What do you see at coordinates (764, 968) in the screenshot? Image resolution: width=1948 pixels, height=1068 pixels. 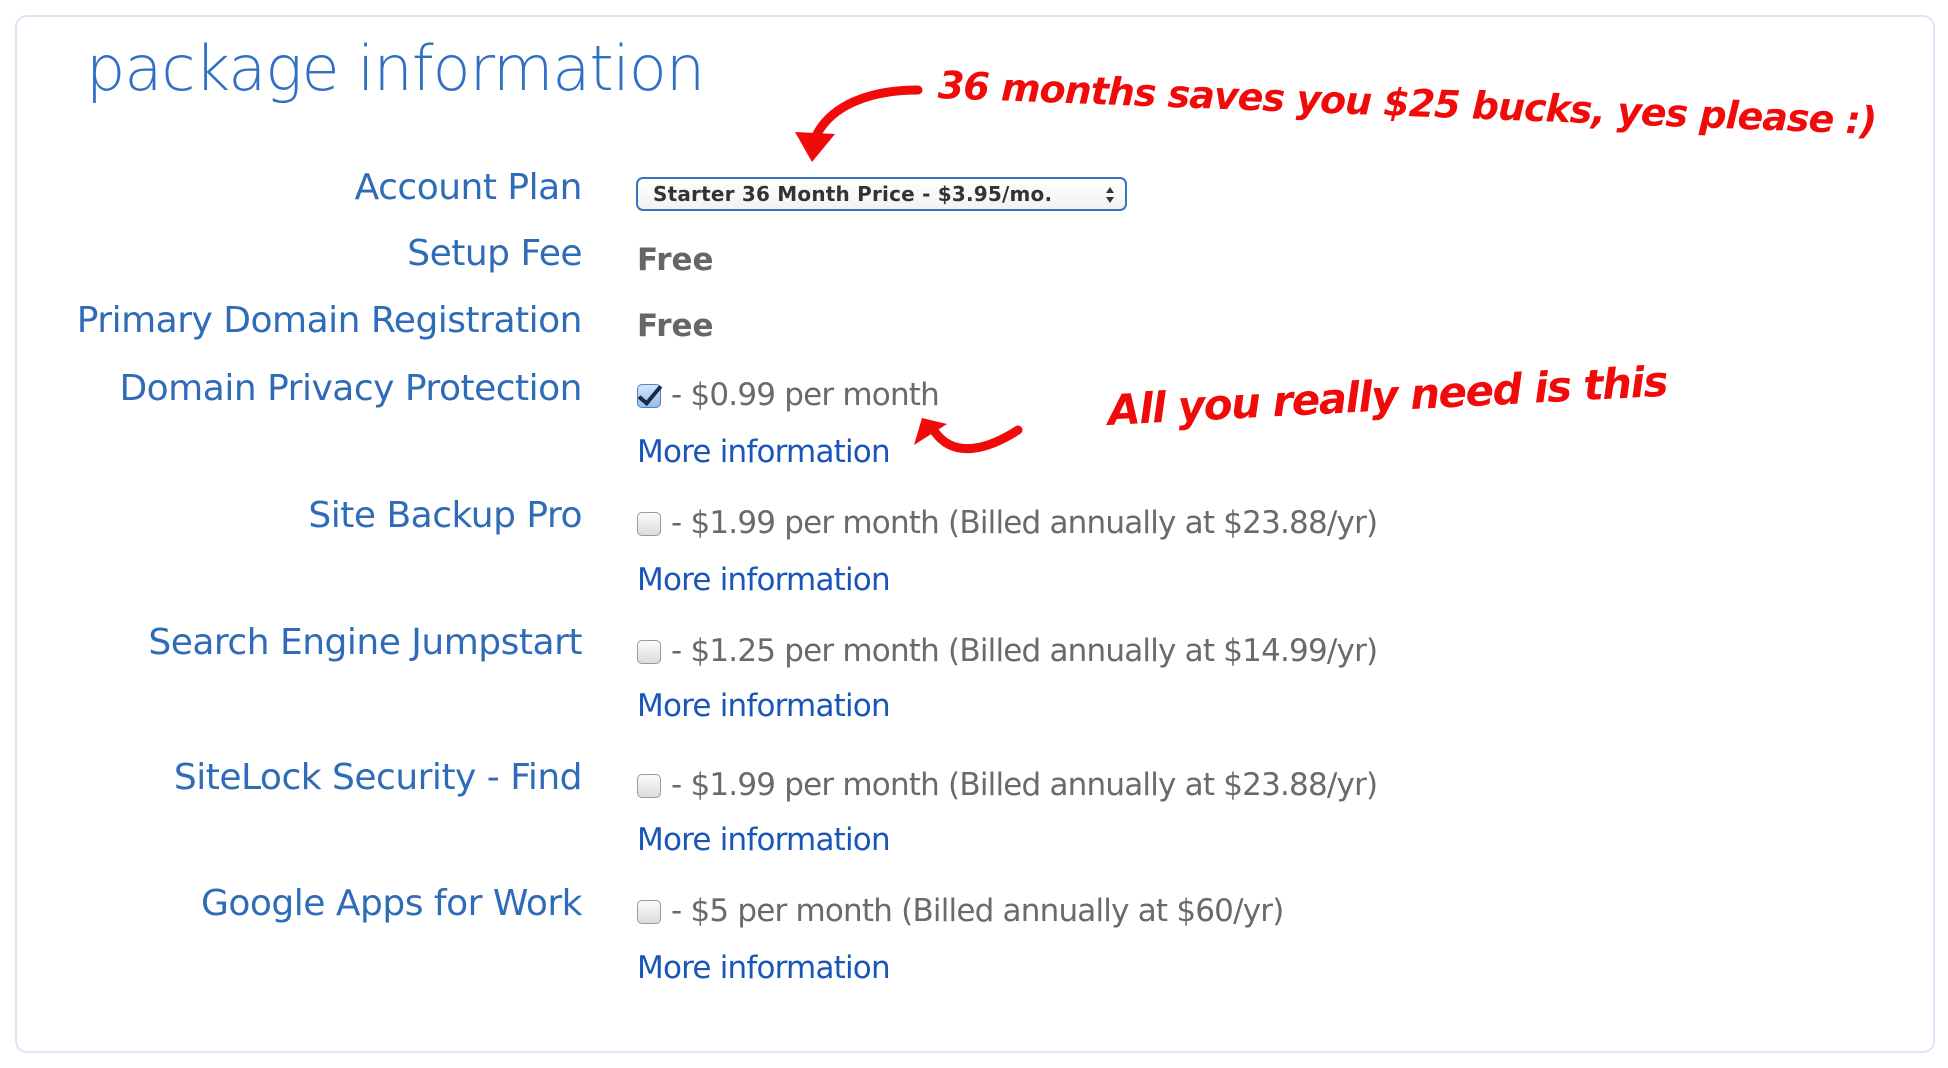 I see `more-information-link-google-apps: More information` at bounding box center [764, 968].